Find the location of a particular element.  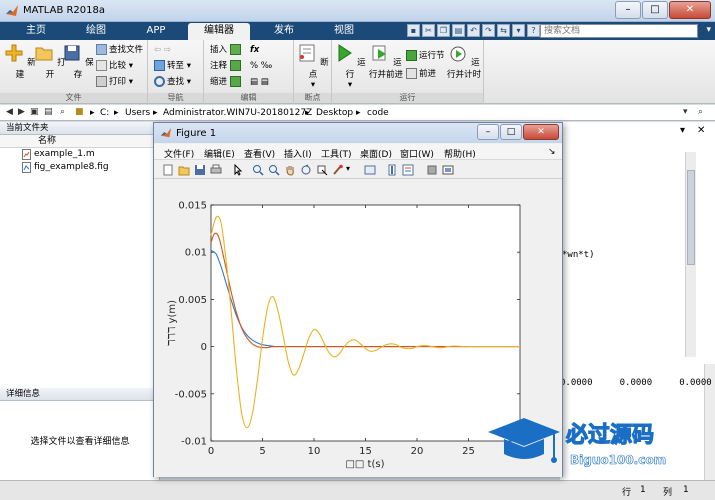

save-icon: ▪ is located at coordinates (413, 30).